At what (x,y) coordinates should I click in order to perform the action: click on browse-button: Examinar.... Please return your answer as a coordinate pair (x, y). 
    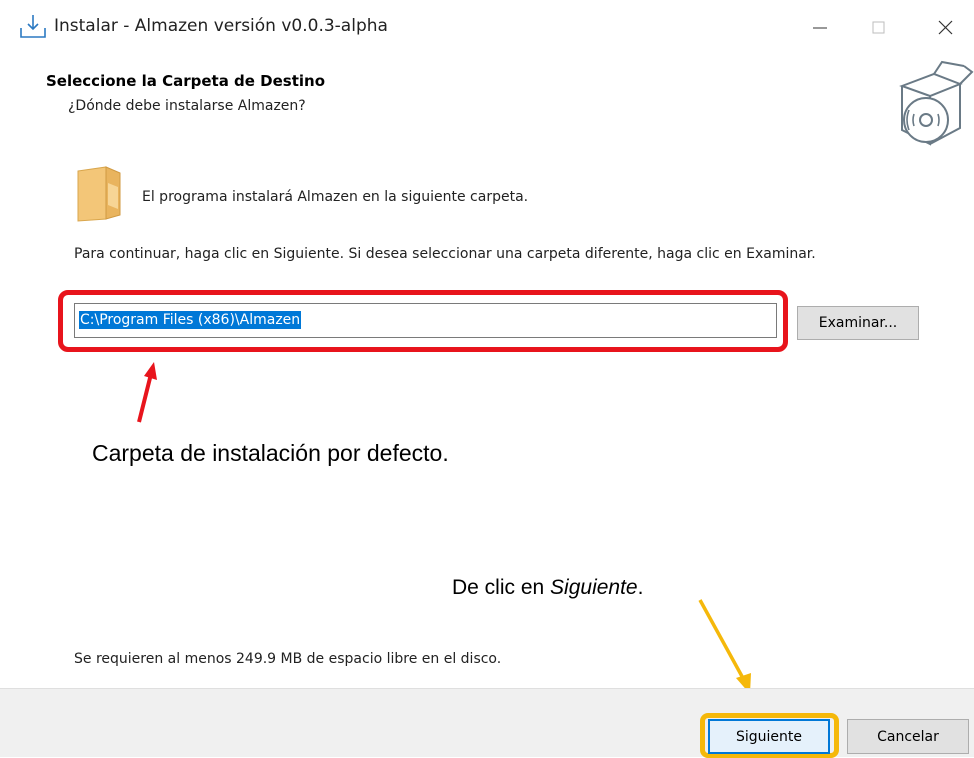
    Looking at the image, I should click on (858, 323).